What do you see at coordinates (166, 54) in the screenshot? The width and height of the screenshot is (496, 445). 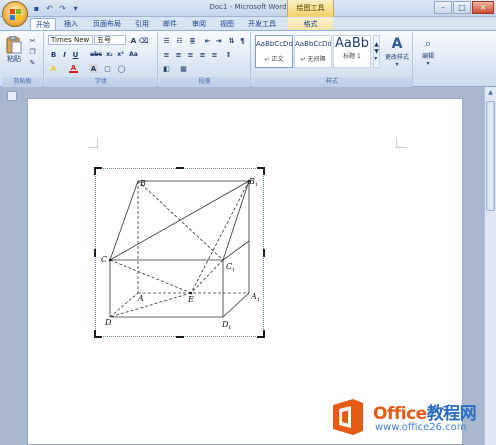 I see `align-left-icon: ≡` at bounding box center [166, 54].